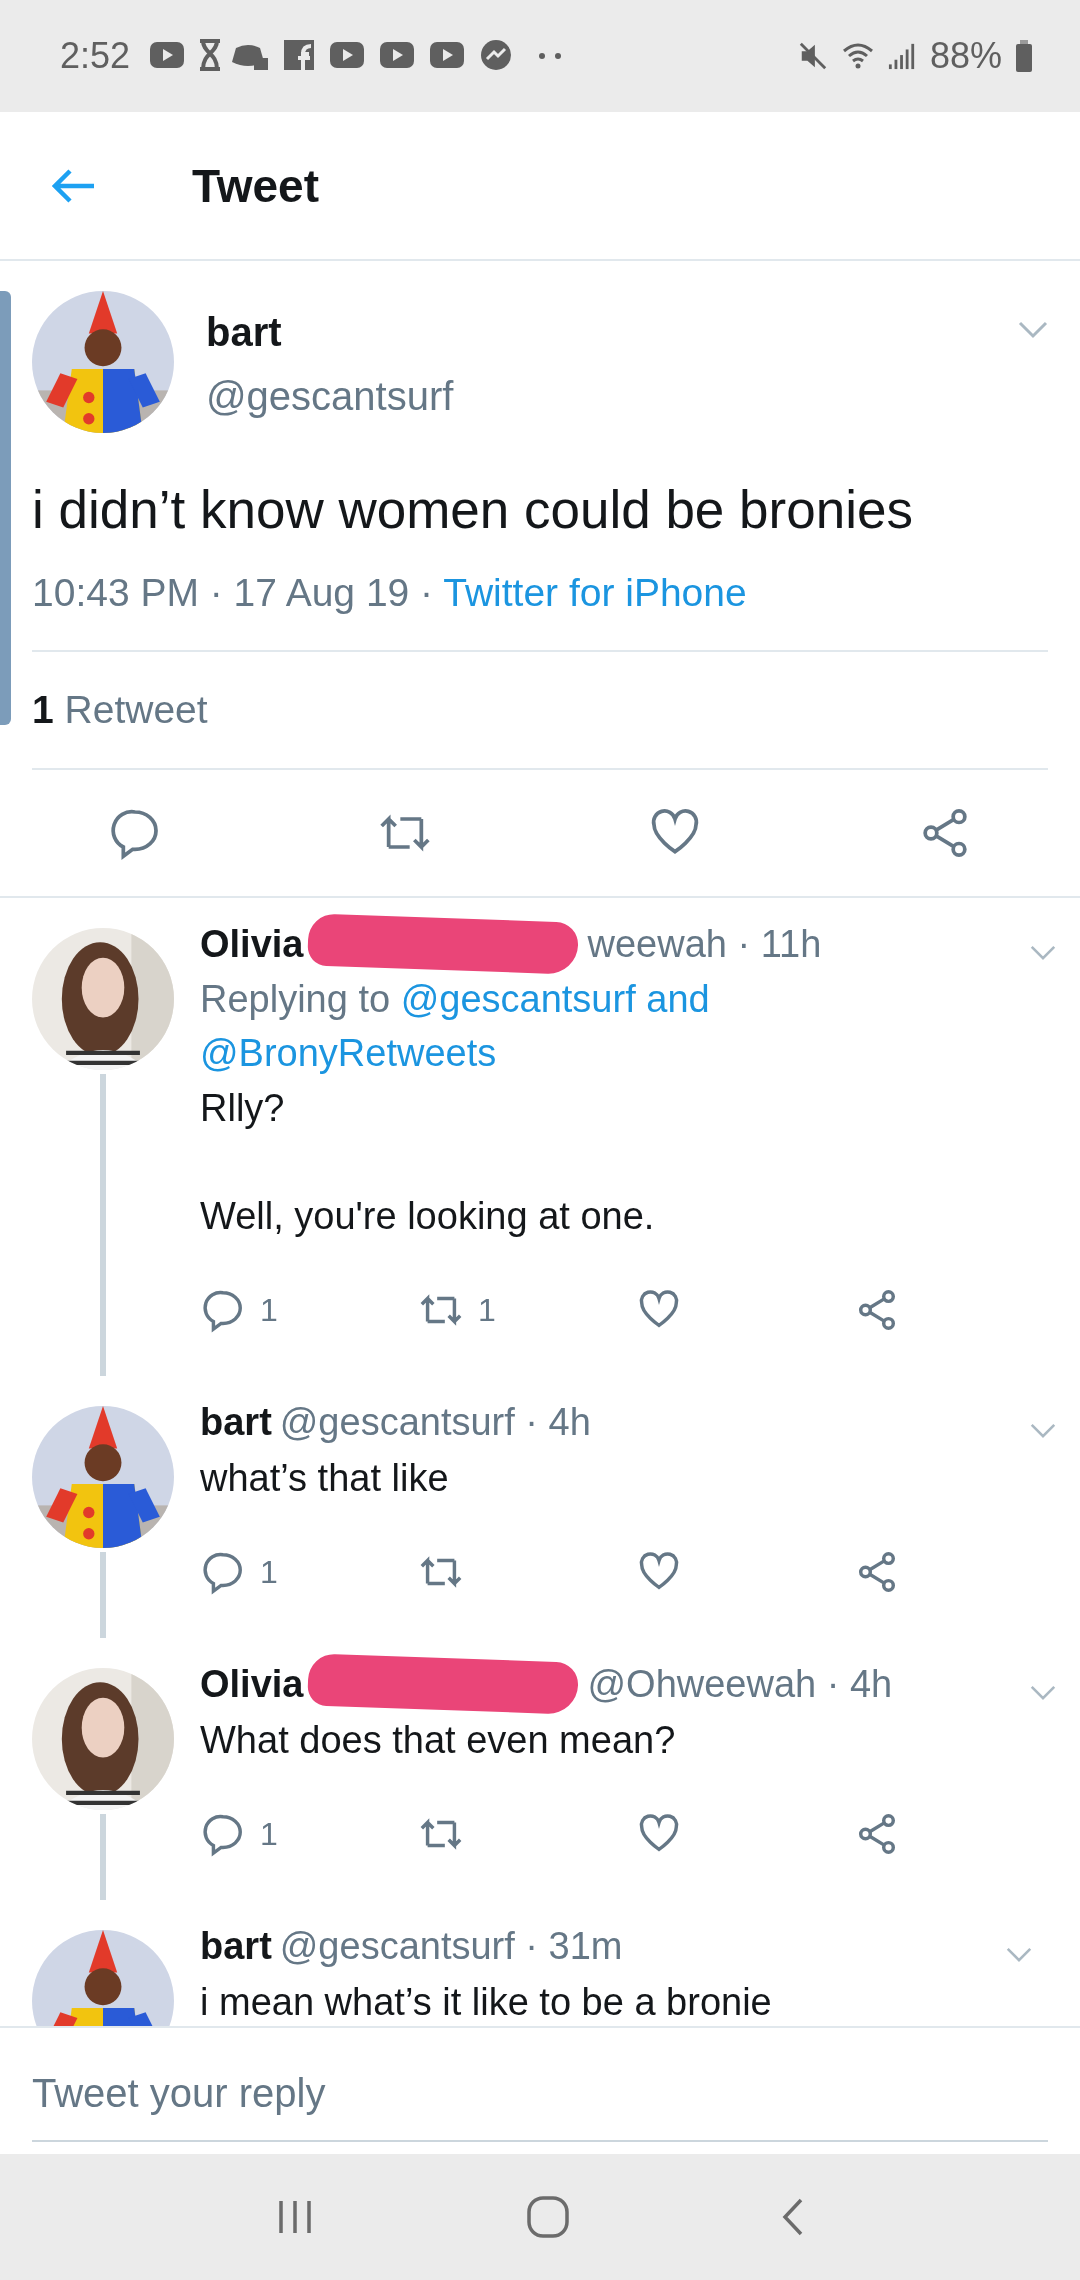 The width and height of the screenshot is (1080, 2280). What do you see at coordinates (243, 1108) in the screenshot?
I see `reply-text: Rlly?` at bounding box center [243, 1108].